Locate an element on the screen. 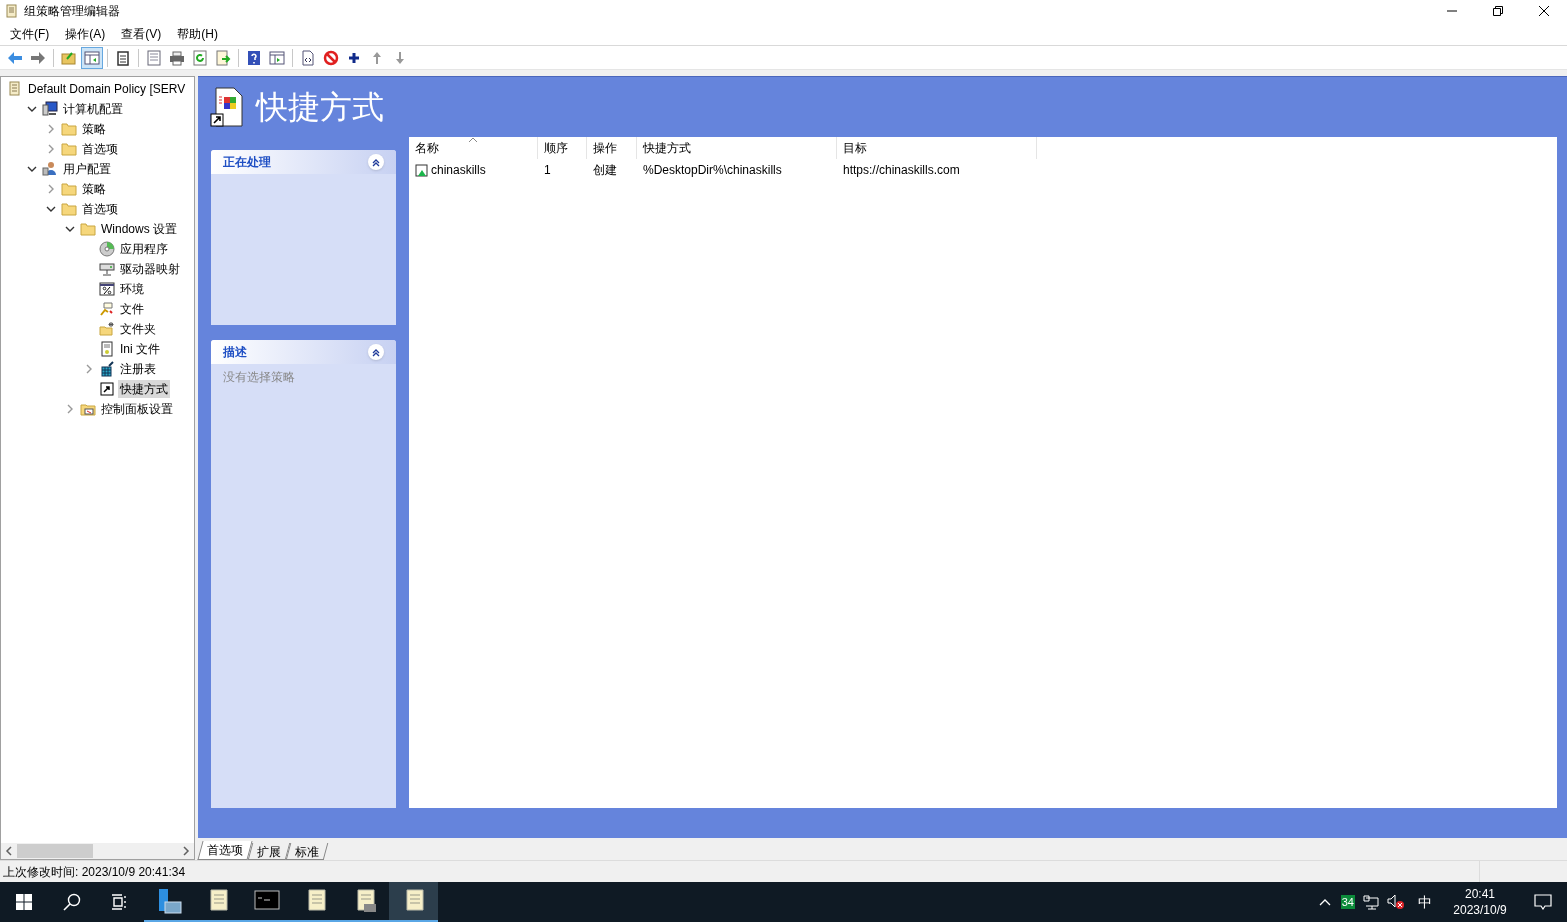  menu-item: 查看(V) is located at coordinates (141, 33).